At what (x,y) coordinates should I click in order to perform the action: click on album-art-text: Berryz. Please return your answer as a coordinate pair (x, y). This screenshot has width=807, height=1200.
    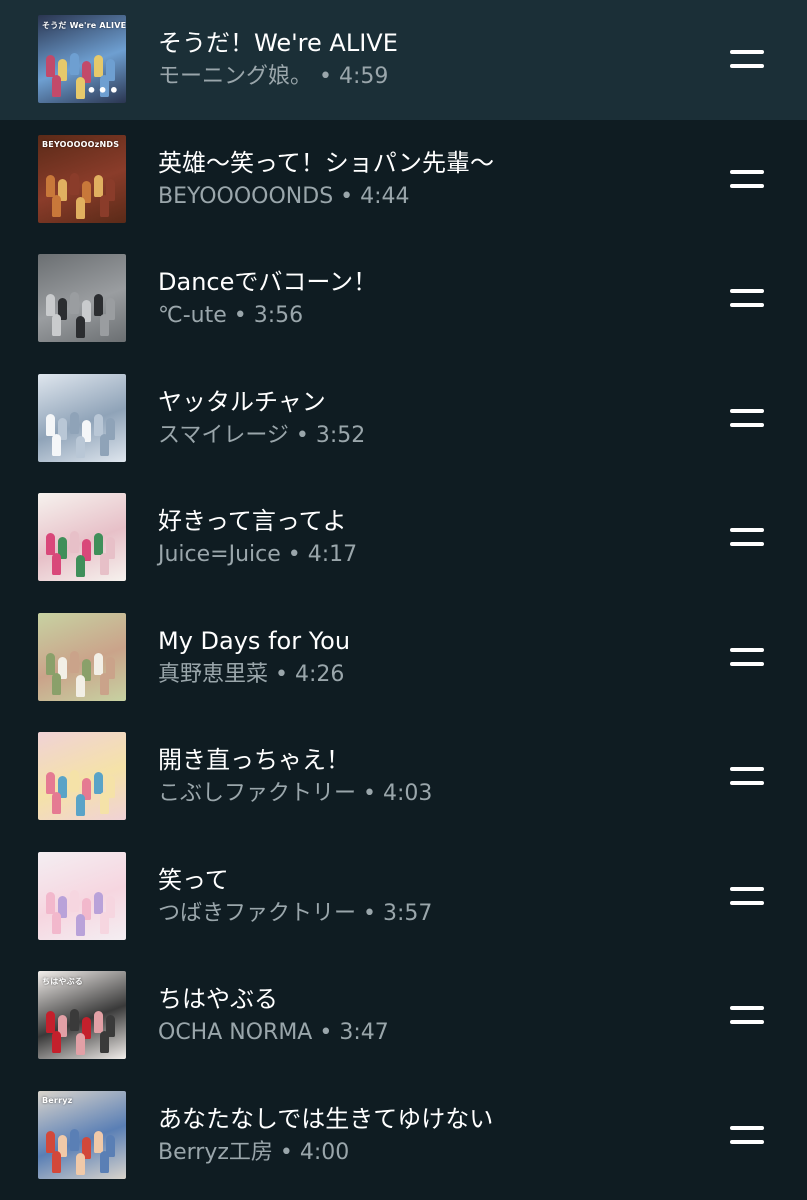
    Looking at the image, I should click on (57, 1100).